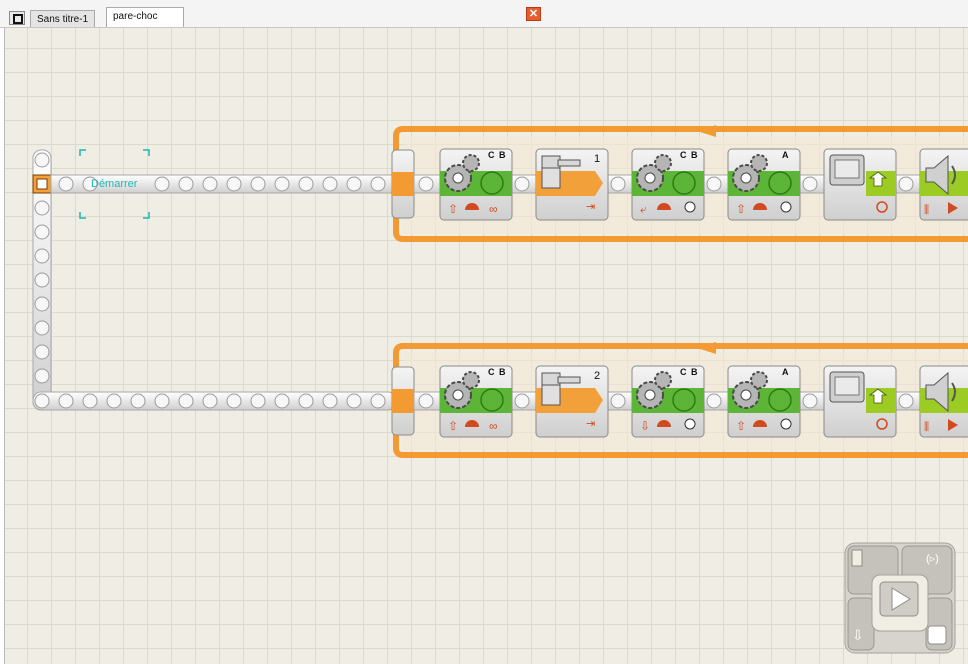  What do you see at coordinates (937, 635) in the screenshot?
I see `stop-button` at bounding box center [937, 635].